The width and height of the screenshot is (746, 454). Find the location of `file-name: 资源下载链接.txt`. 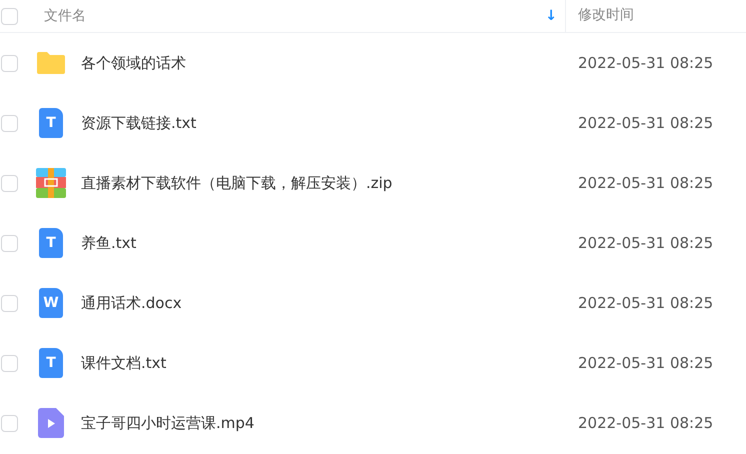

file-name: 资源下载链接.txt is located at coordinates (329, 123).